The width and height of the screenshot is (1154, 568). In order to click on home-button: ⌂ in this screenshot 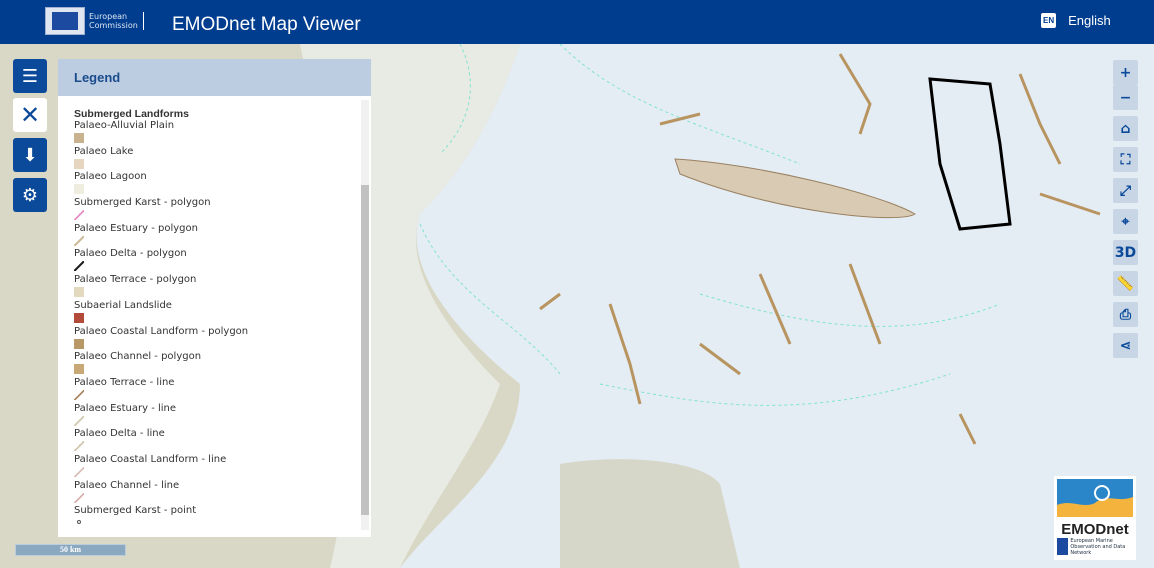, I will do `click(1125, 128)`.